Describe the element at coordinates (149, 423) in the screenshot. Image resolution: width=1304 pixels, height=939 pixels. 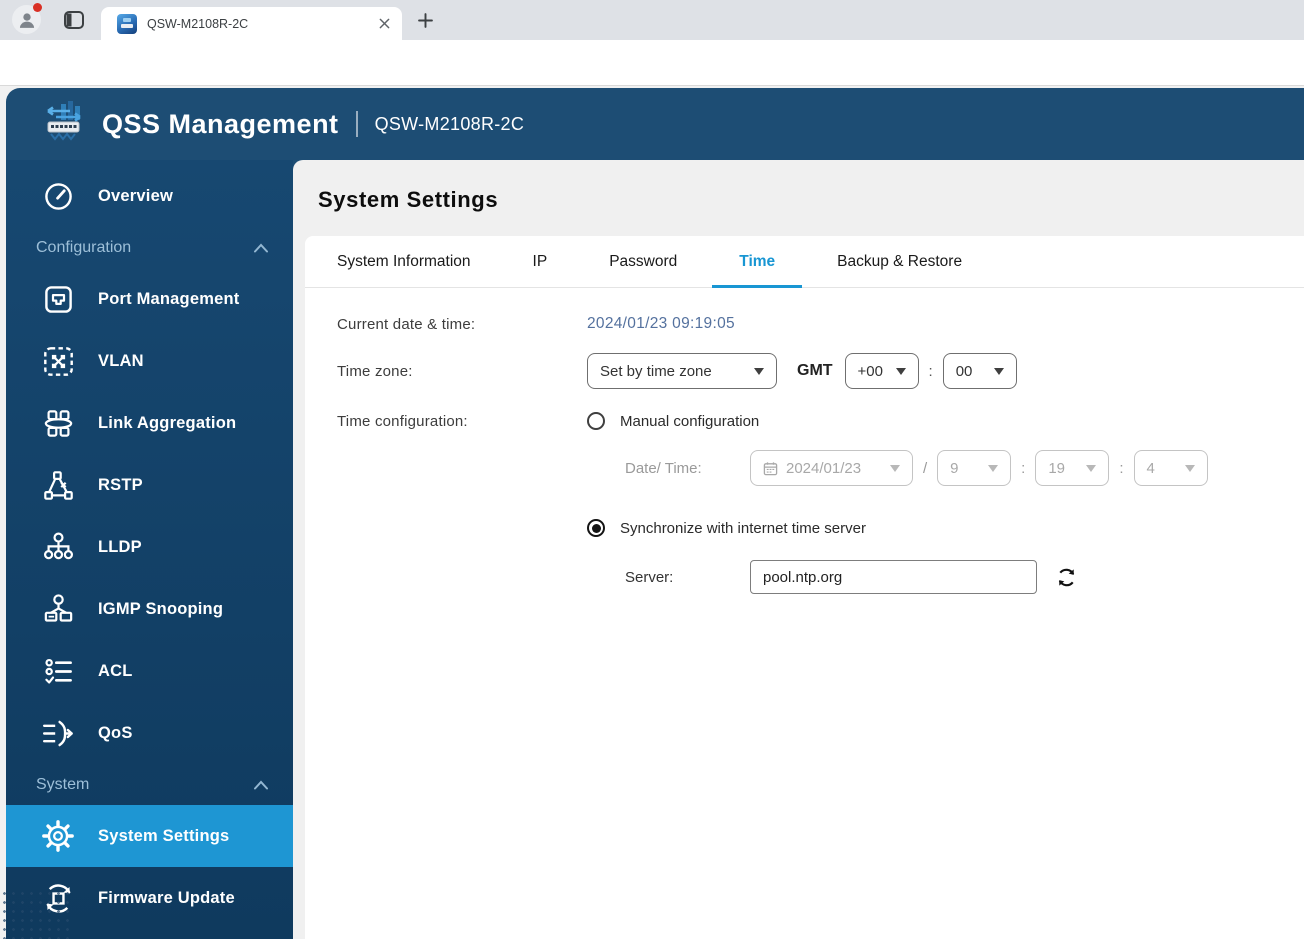
I see `sidebar-item-link-aggregation: Link Aggregation` at that location.